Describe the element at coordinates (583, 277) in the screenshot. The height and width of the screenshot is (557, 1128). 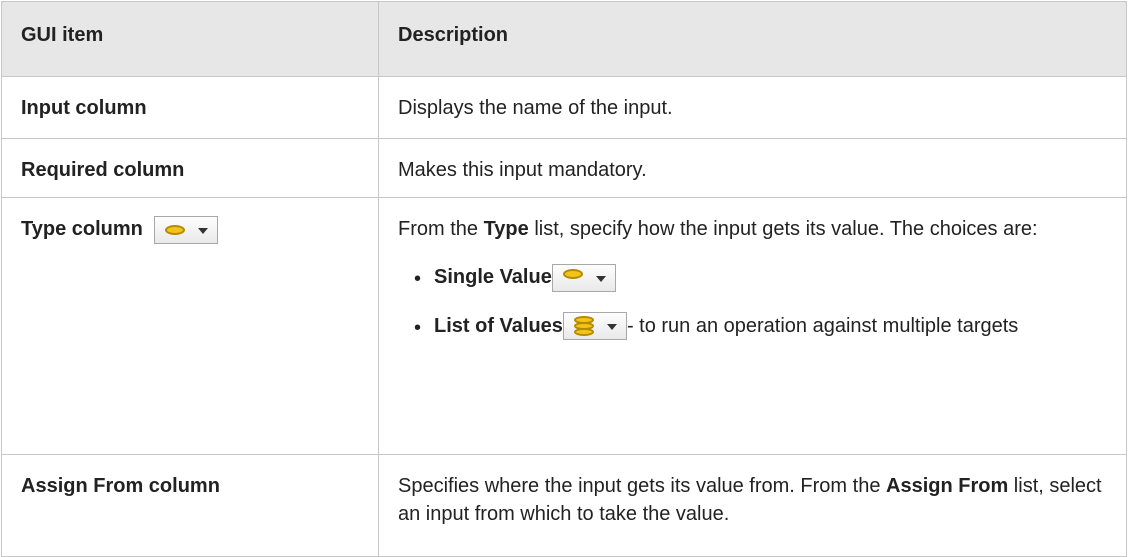
I see `single-value-dropdown-icon` at that location.